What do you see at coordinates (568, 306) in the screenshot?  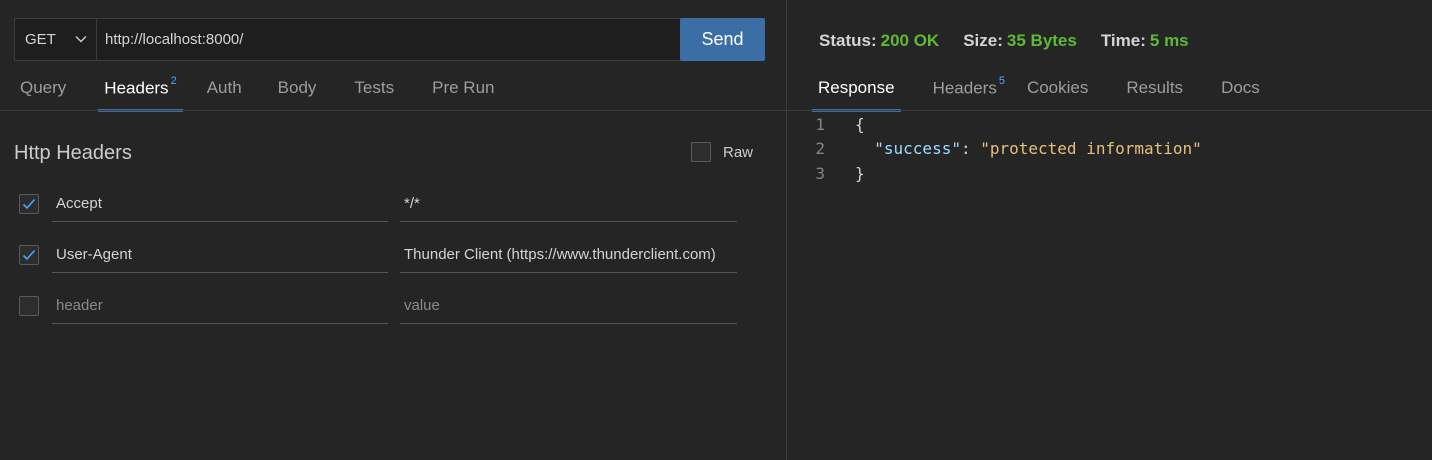 I see `new-header-value-input` at bounding box center [568, 306].